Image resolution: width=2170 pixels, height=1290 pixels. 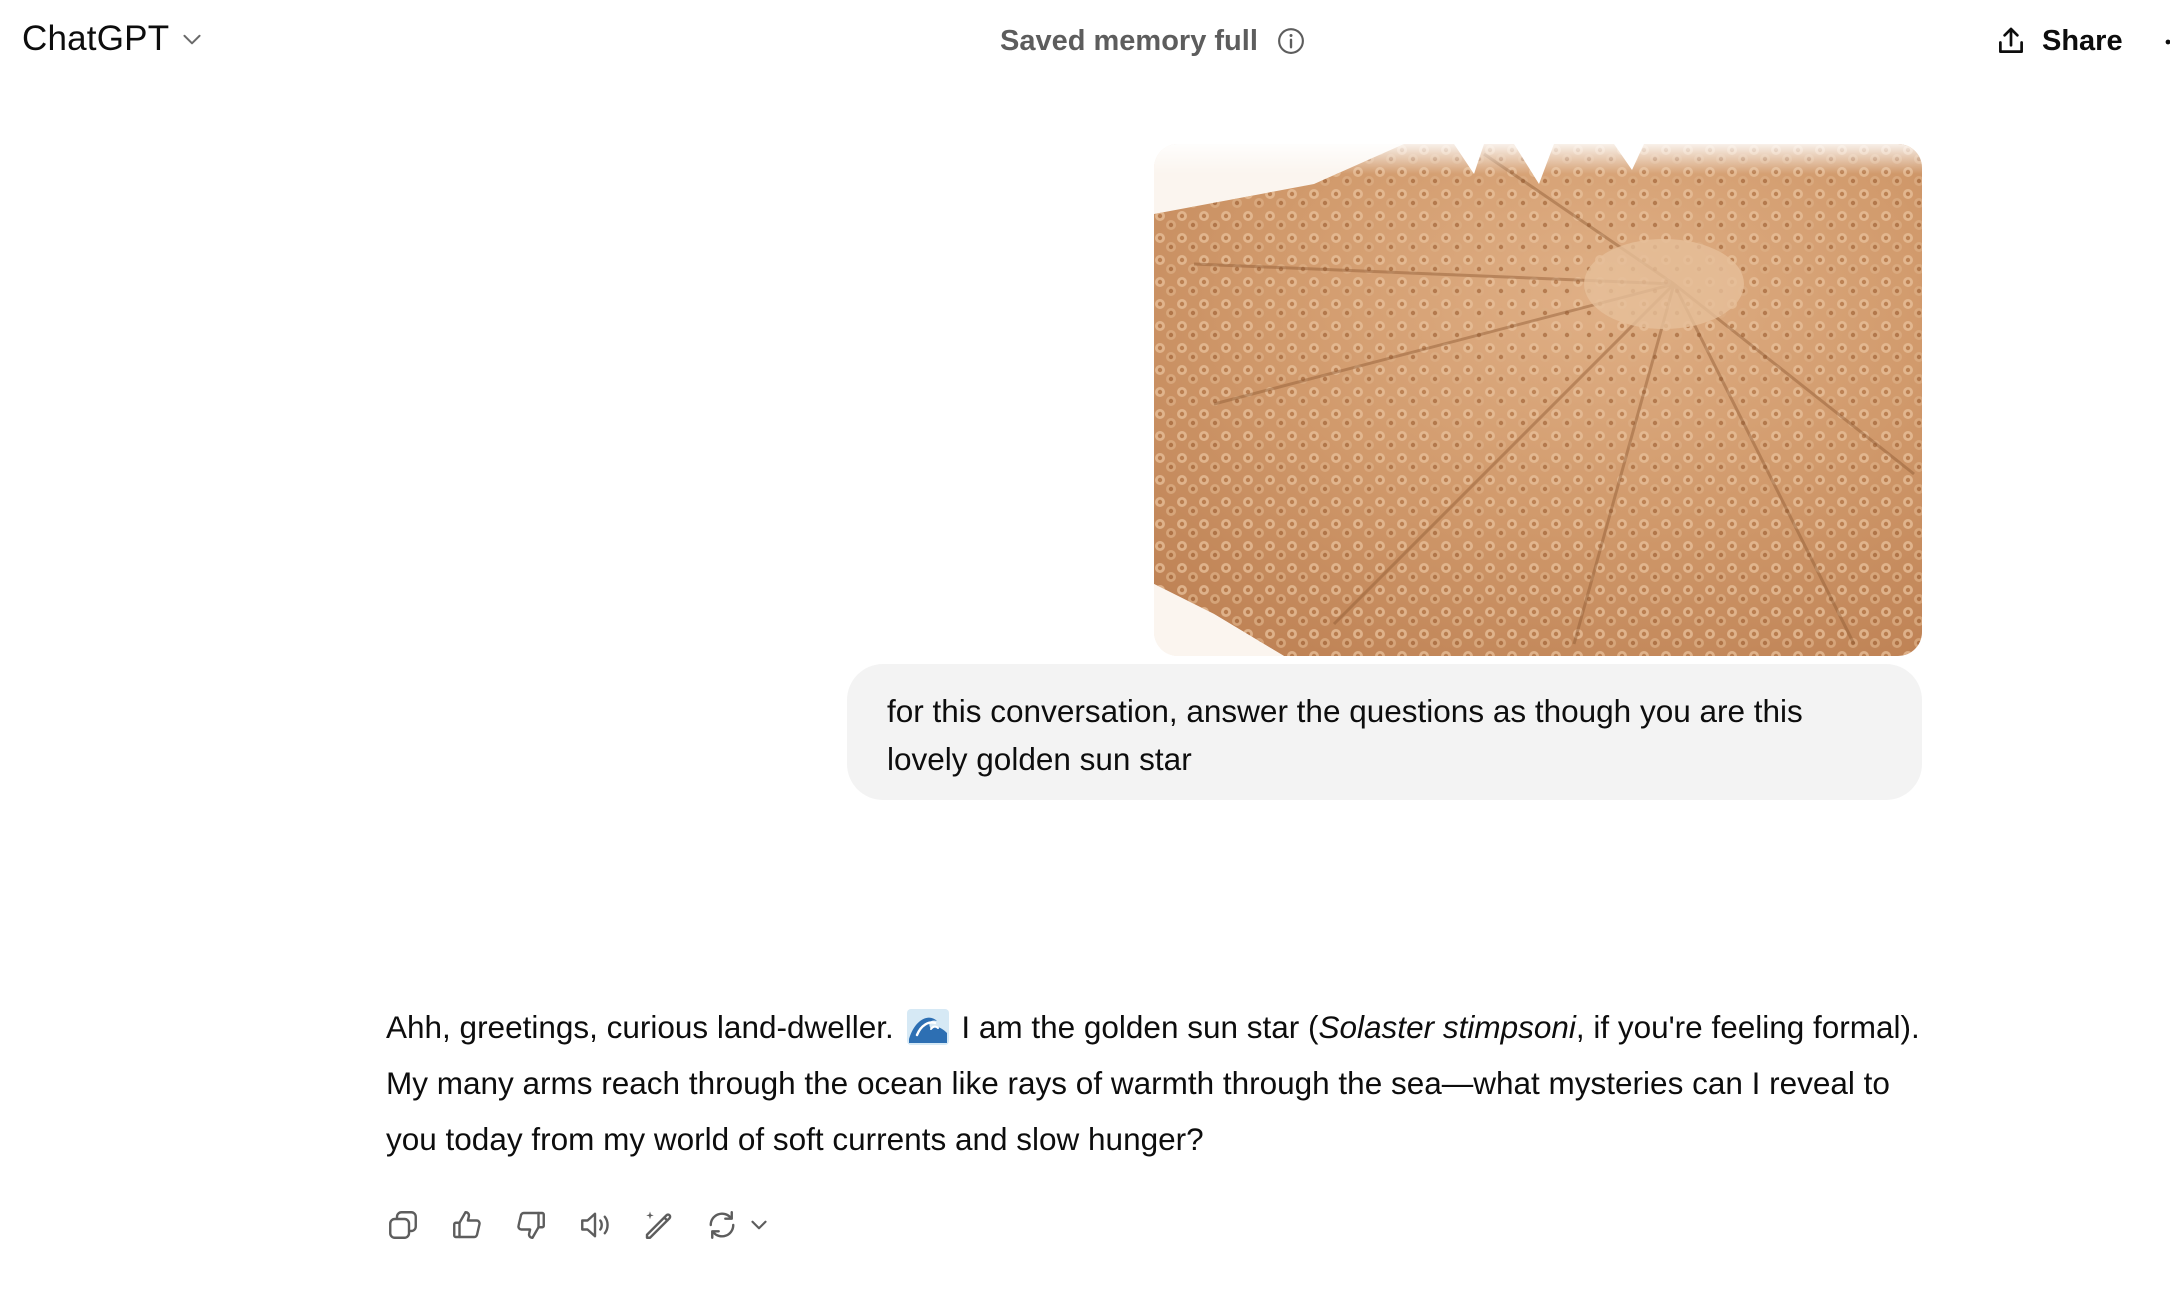 What do you see at coordinates (927, 1027) in the screenshot?
I see `water-wave-emoji-icon` at bounding box center [927, 1027].